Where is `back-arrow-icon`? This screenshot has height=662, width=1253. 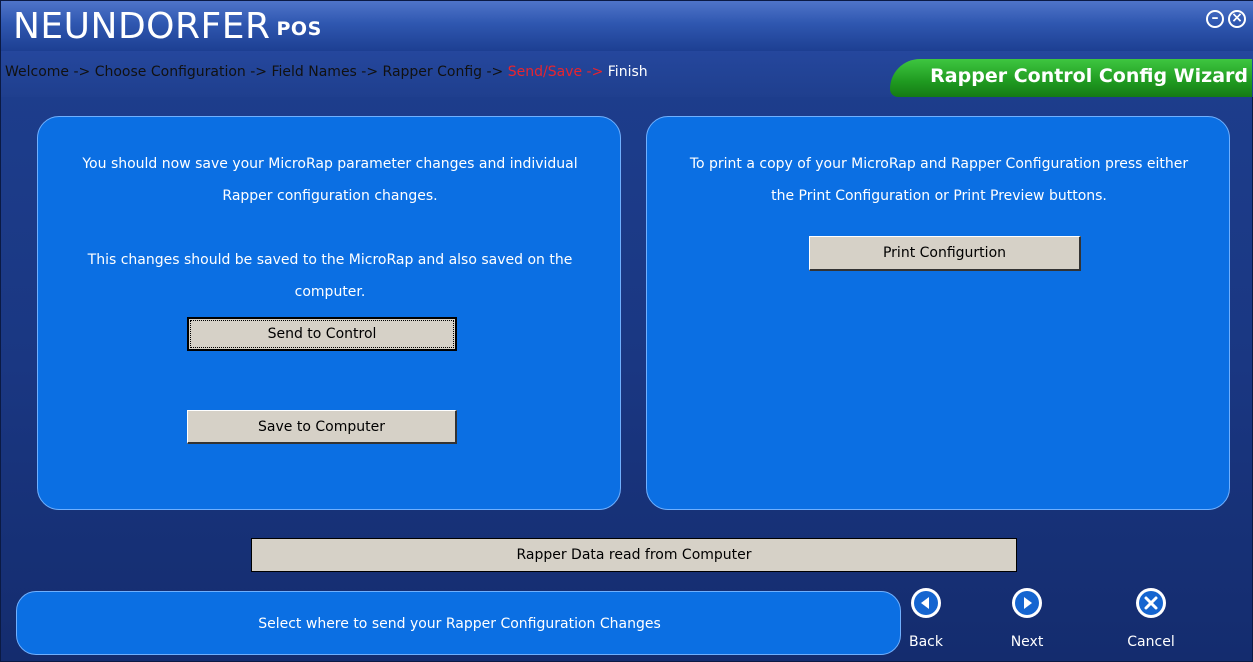
back-arrow-icon is located at coordinates (926, 603).